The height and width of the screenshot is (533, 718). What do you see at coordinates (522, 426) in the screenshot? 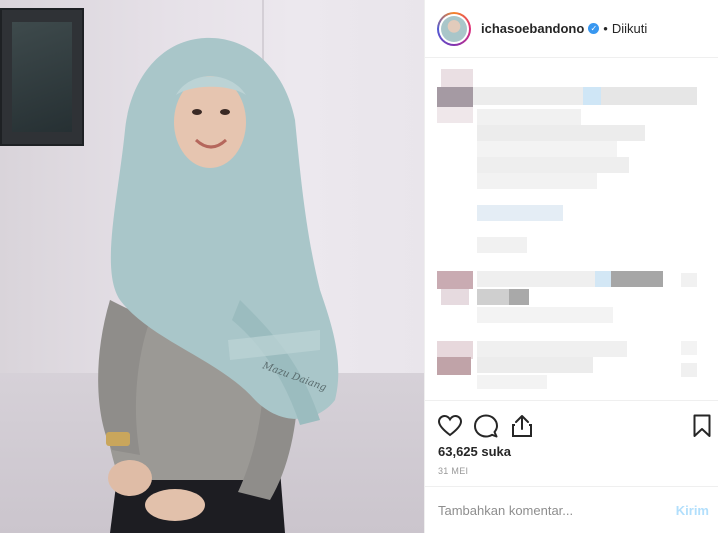
I see `share-icon` at bounding box center [522, 426].